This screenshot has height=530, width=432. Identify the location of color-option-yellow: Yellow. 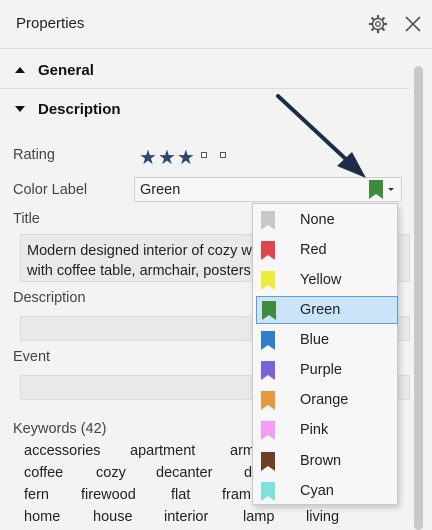
(325, 280).